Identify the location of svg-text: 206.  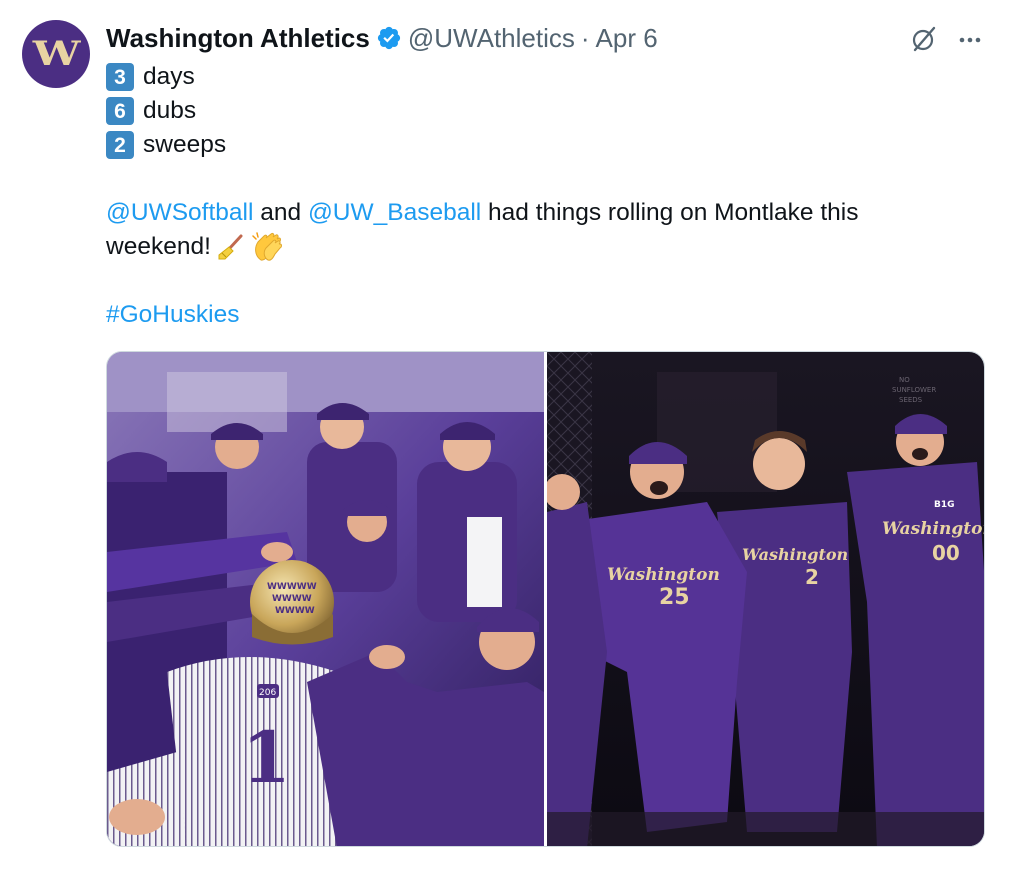
(267, 693).